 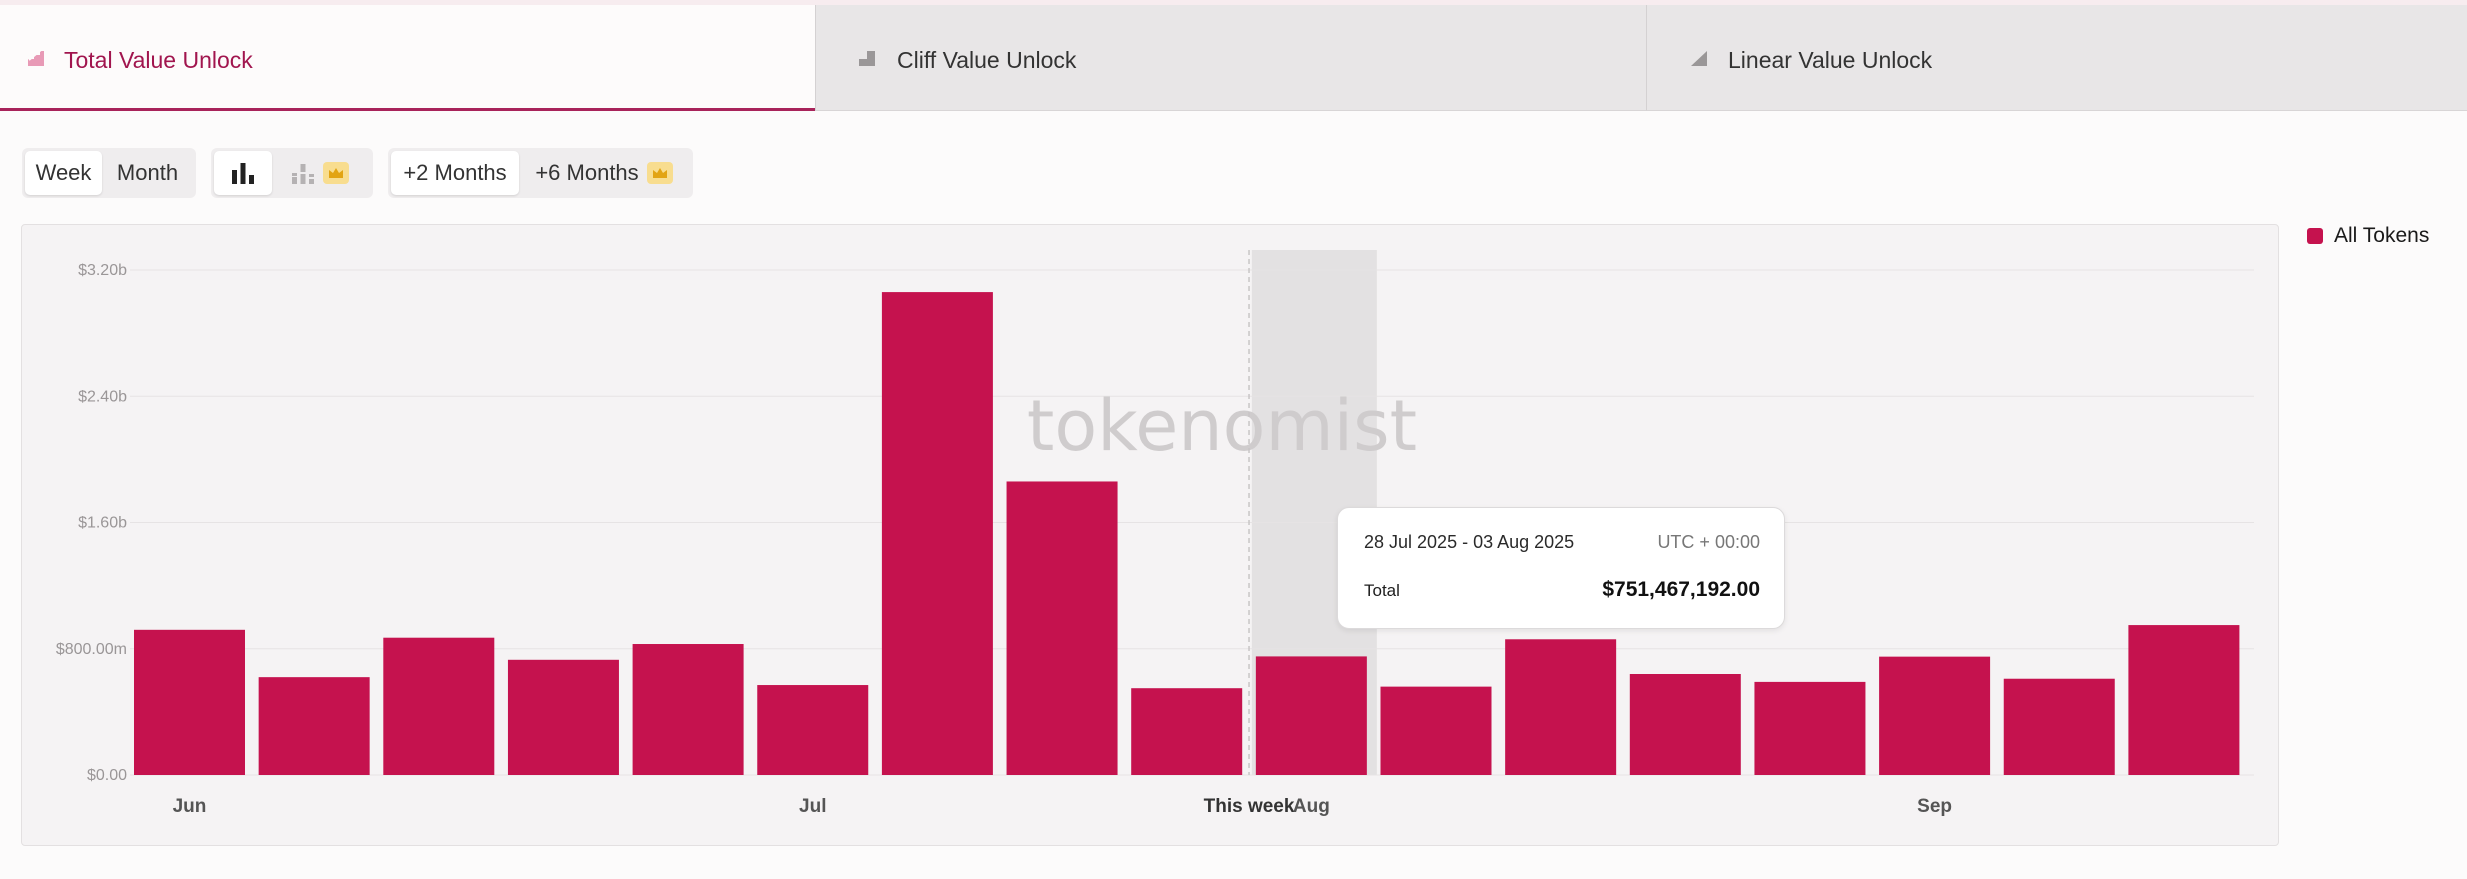 I want to click on plus-6-months-label: +6 Months, so click(x=587, y=172).